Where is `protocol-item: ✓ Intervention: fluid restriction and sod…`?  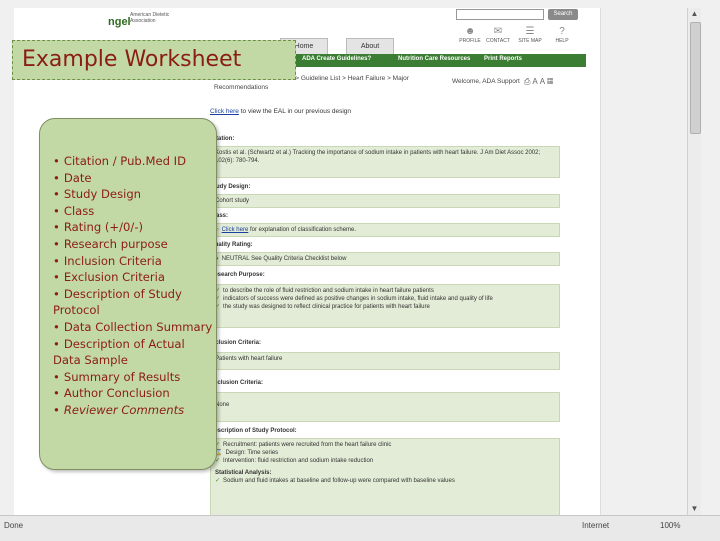
protocol-item: ✓ Intervention: fluid restriction and sod… is located at coordinates (385, 461).